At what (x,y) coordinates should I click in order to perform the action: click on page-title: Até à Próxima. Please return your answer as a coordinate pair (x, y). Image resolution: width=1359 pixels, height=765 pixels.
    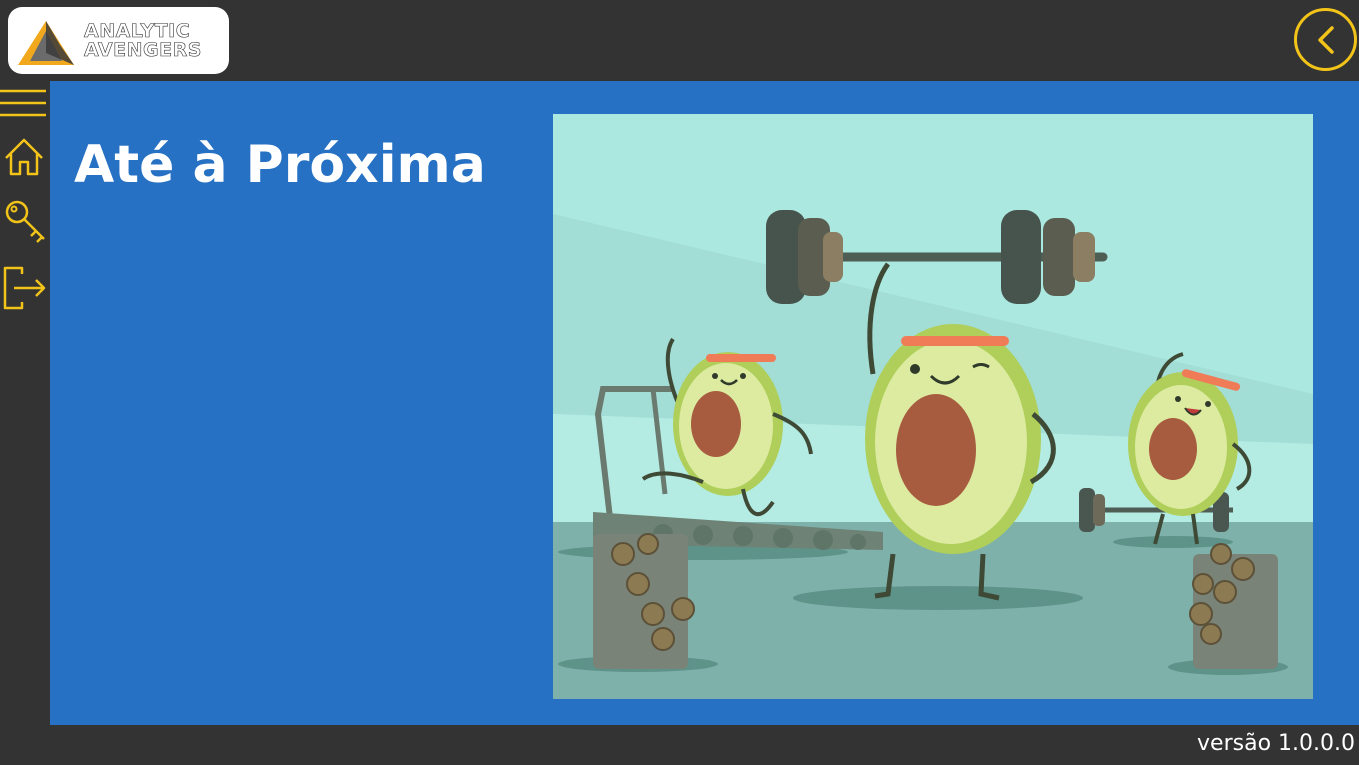
    Looking at the image, I should click on (280, 165).